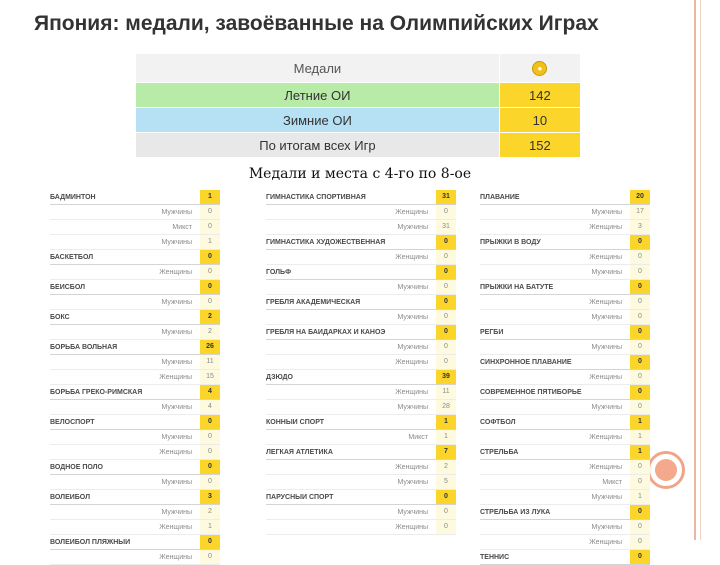 This screenshot has height=565, width=720. I want to click on sport-row: Бадминтон 1, so click(135, 197).